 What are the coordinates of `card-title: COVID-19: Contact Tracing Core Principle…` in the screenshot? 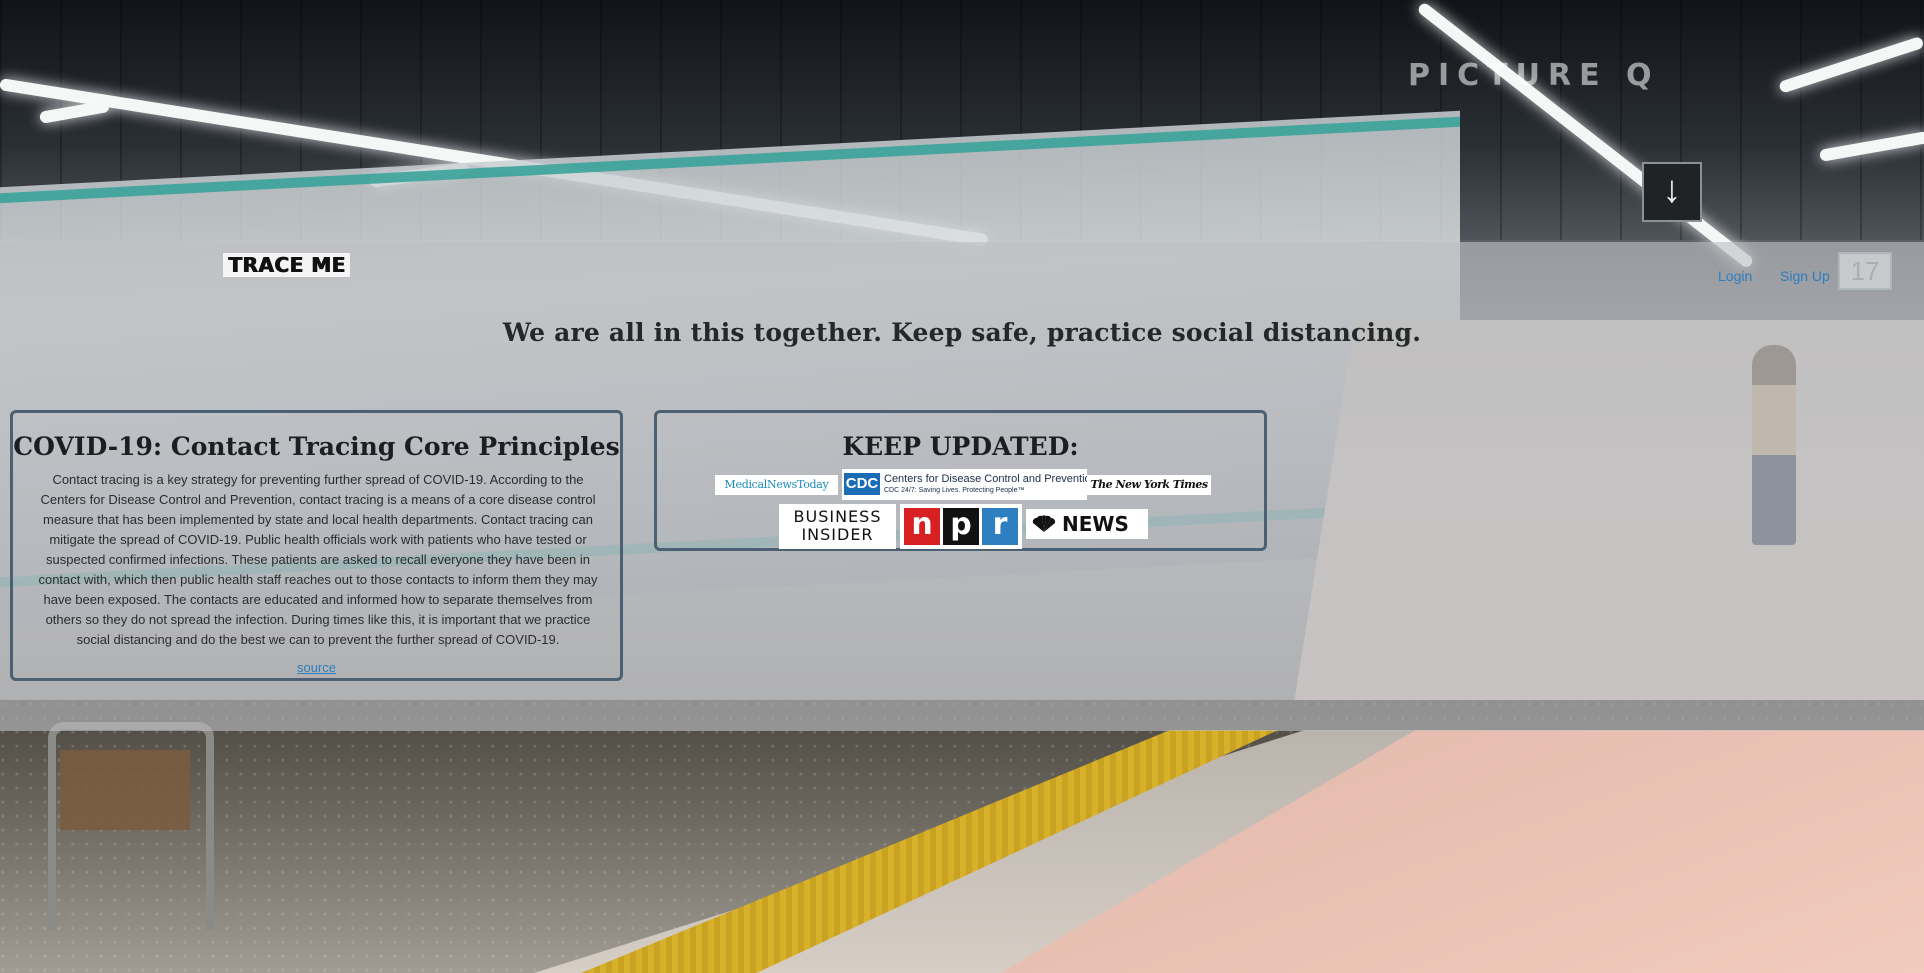 It's located at (316, 446).